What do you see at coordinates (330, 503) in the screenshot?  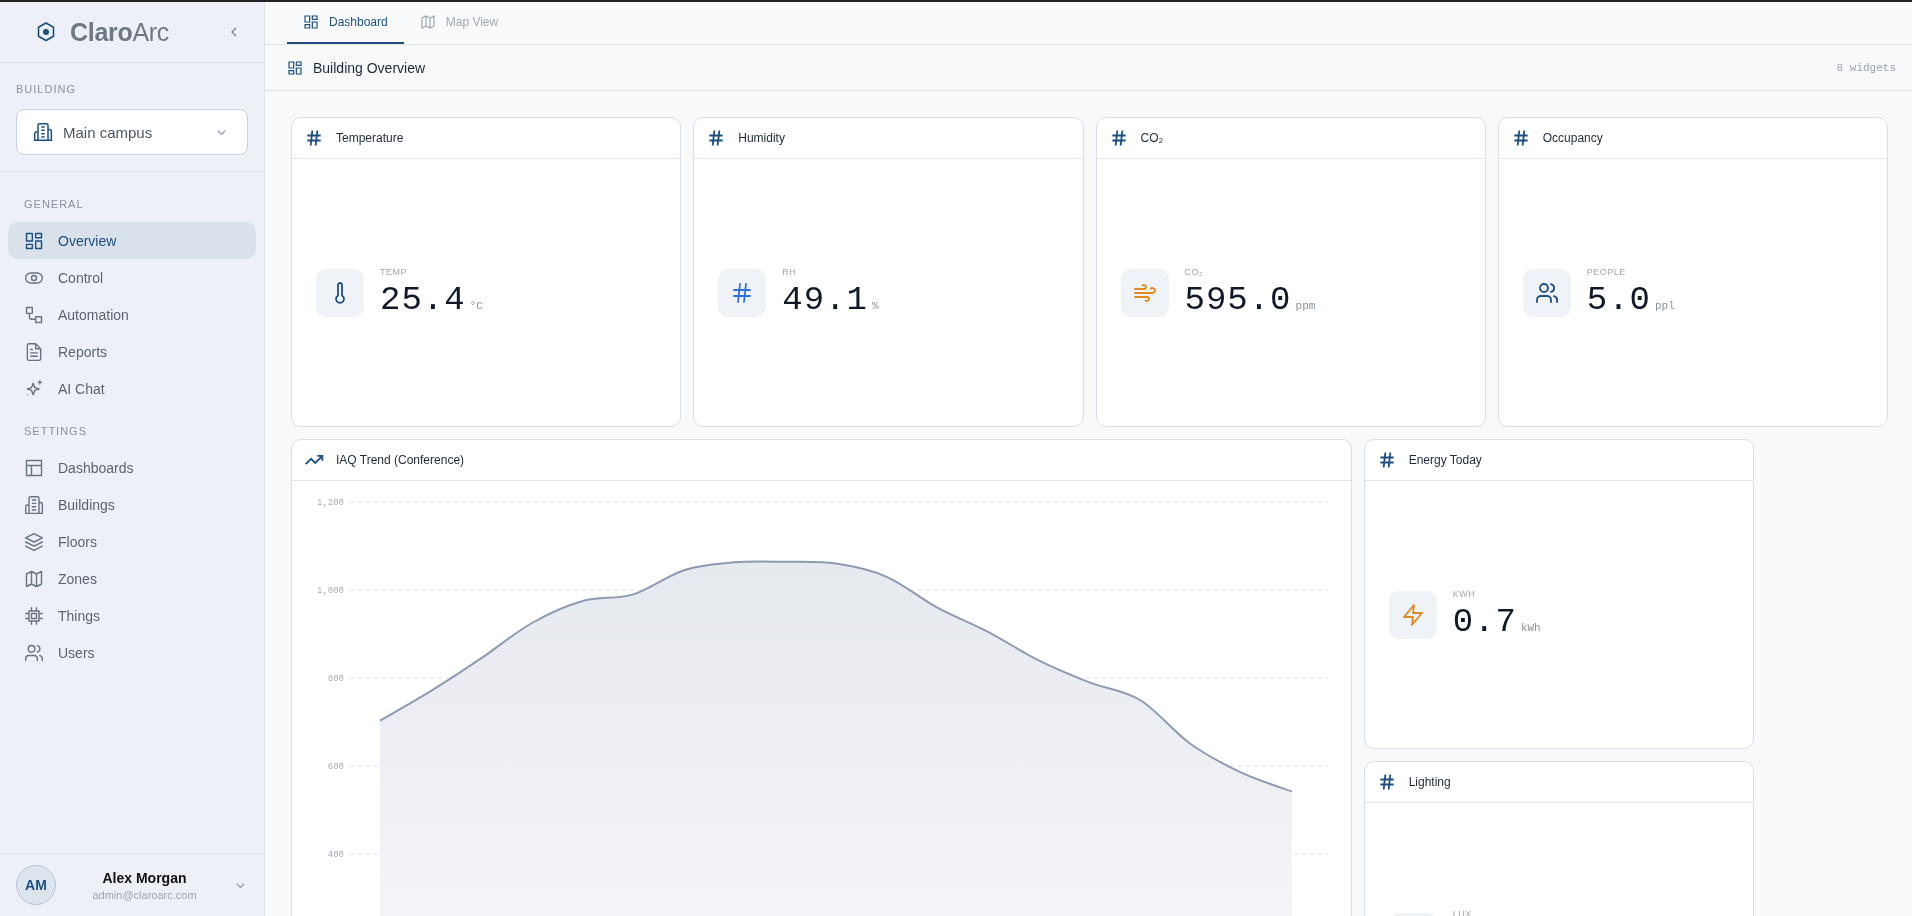 I see `axis-tick-label: 1,200` at bounding box center [330, 503].